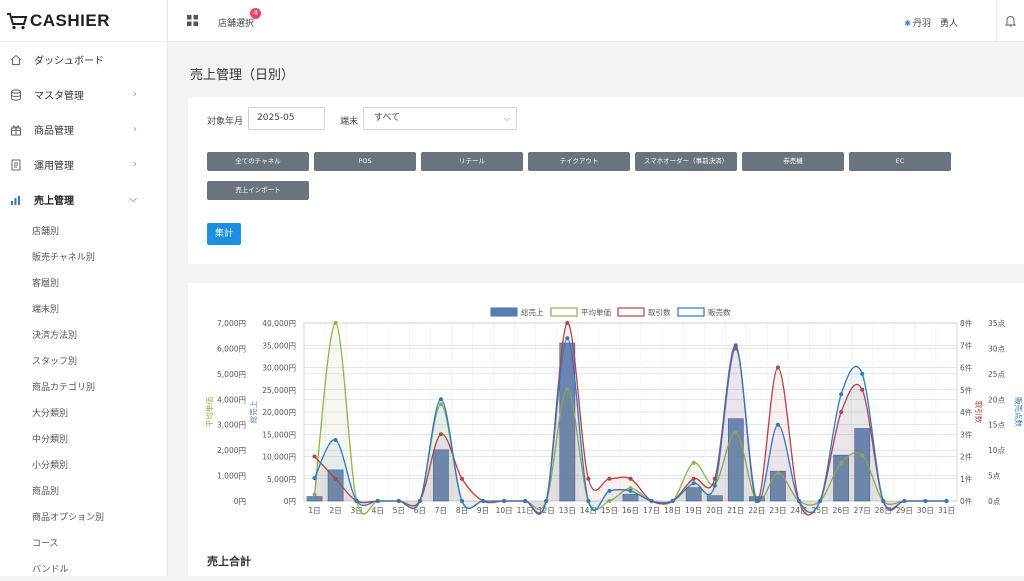 The width and height of the screenshot is (1024, 581). Describe the element at coordinates (236, 22) in the screenshot. I see `store-select-link: 店舗選択` at that location.